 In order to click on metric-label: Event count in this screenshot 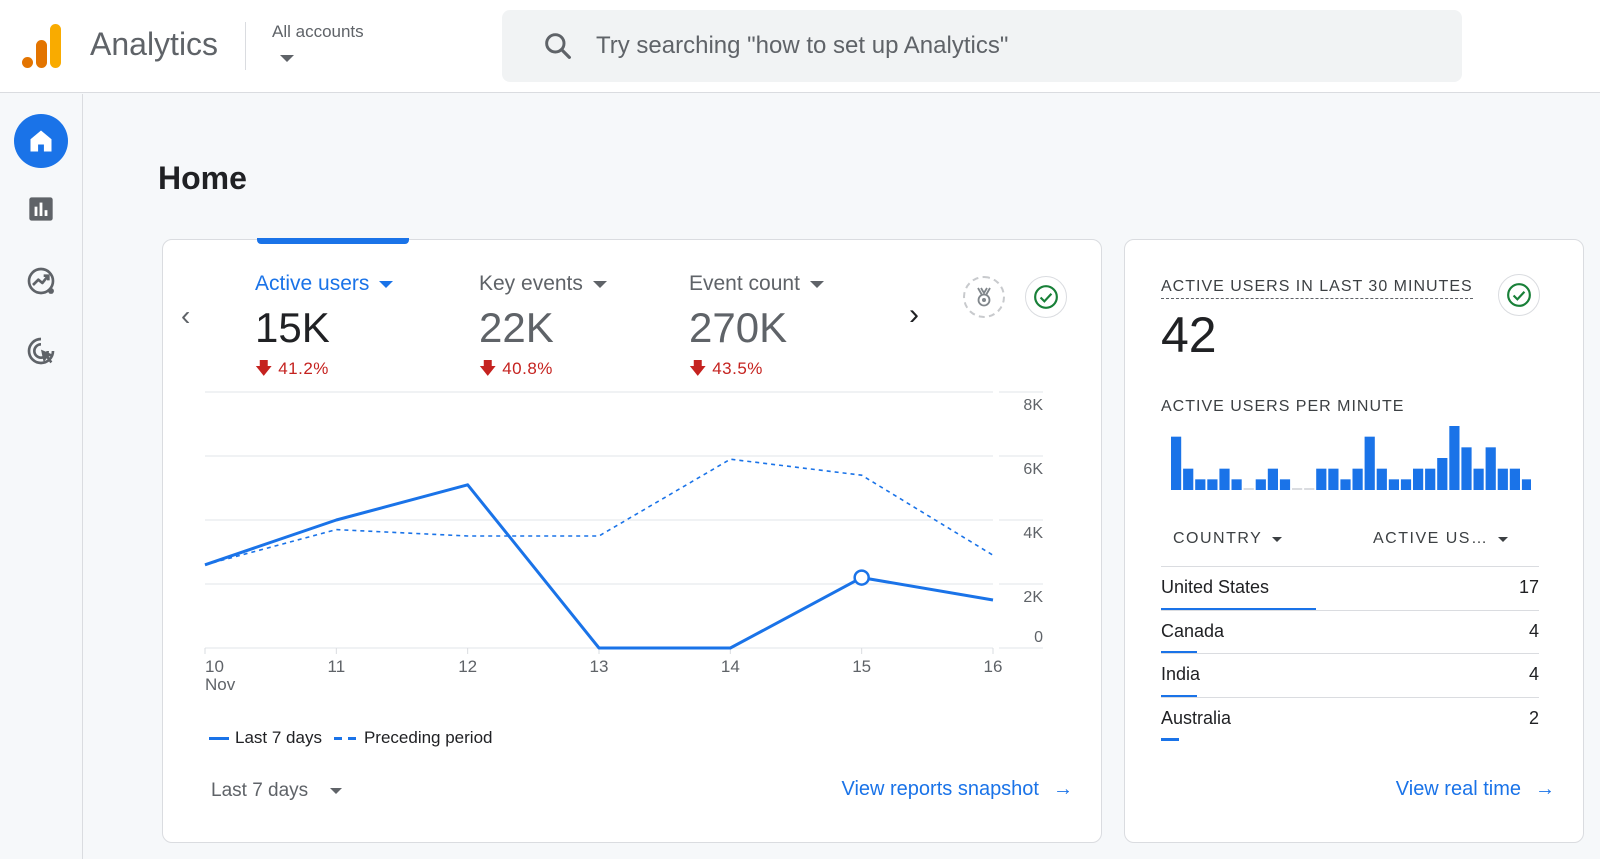, I will do `click(756, 284)`.